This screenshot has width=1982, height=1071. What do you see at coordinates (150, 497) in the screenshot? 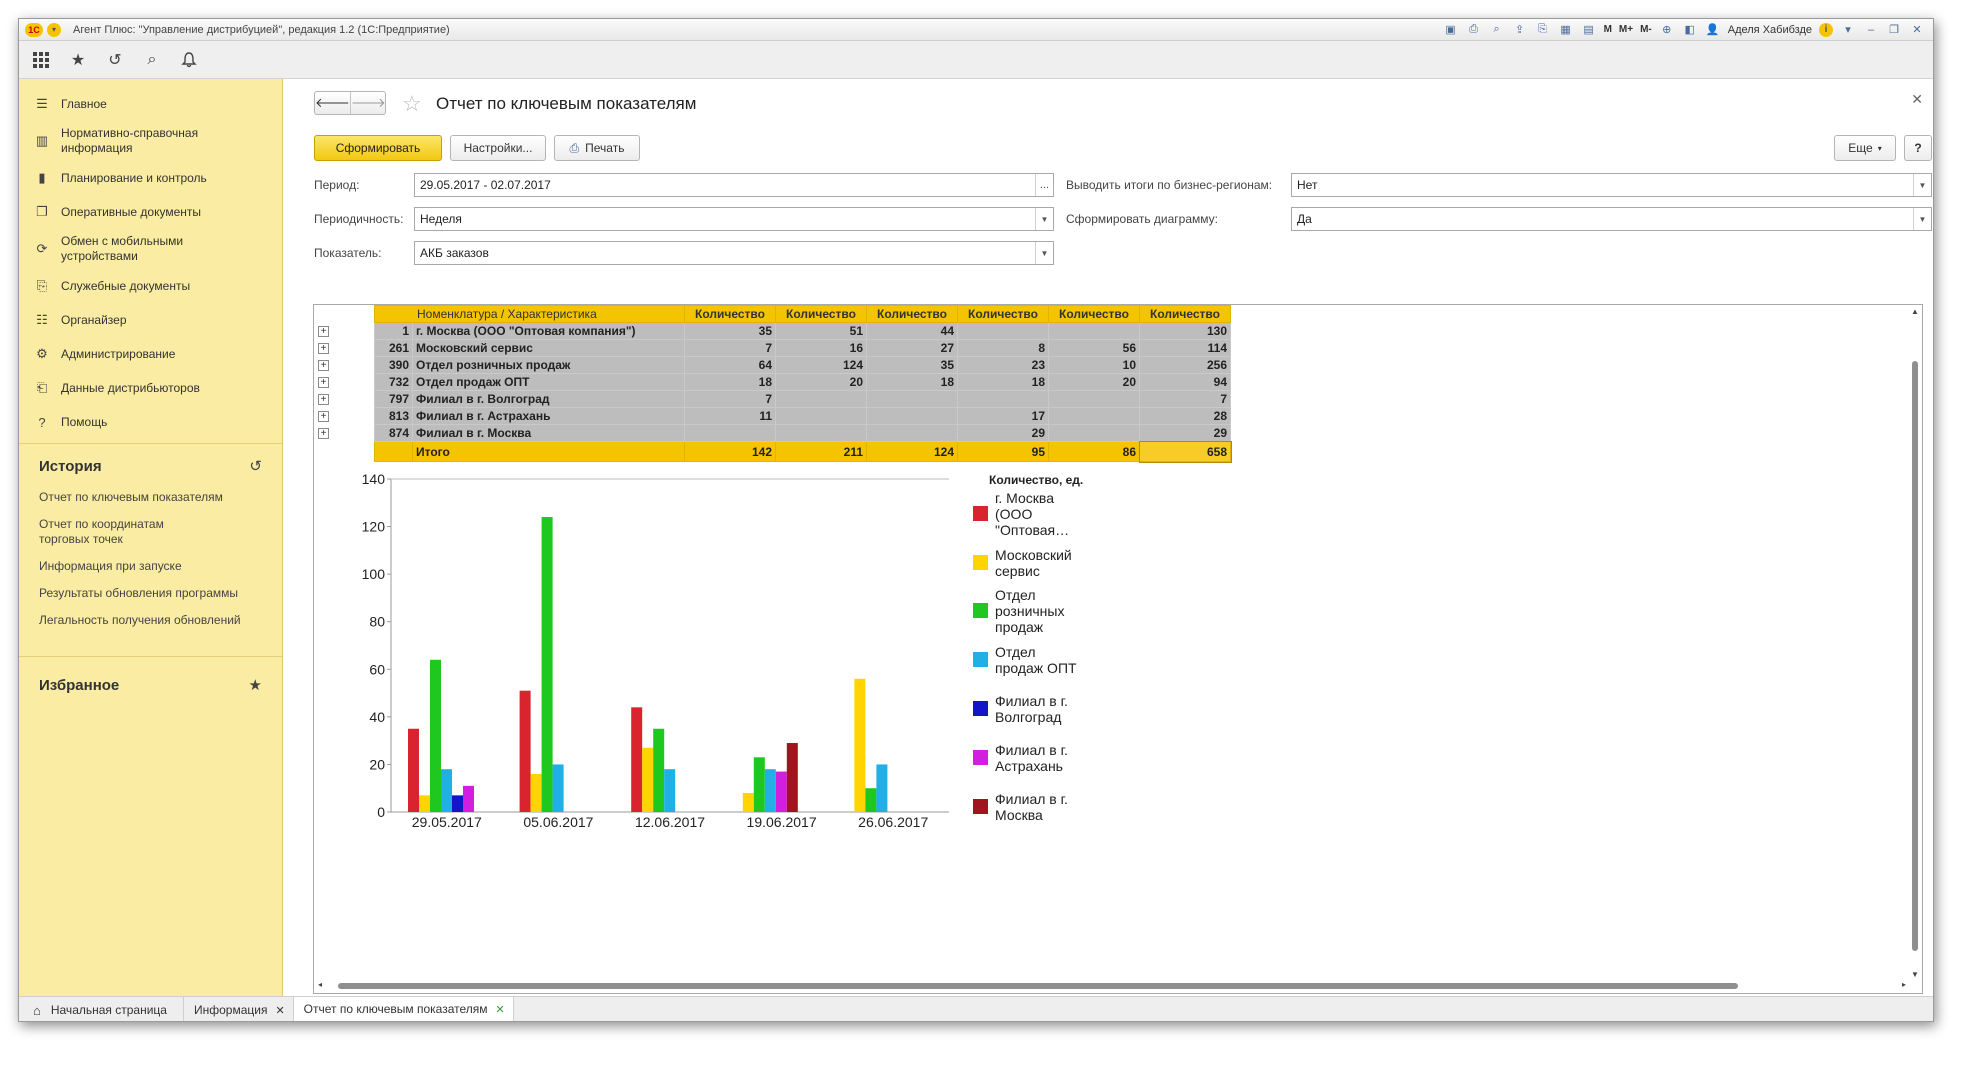
I see `history-item: Отчет по ключевым показателям` at bounding box center [150, 497].